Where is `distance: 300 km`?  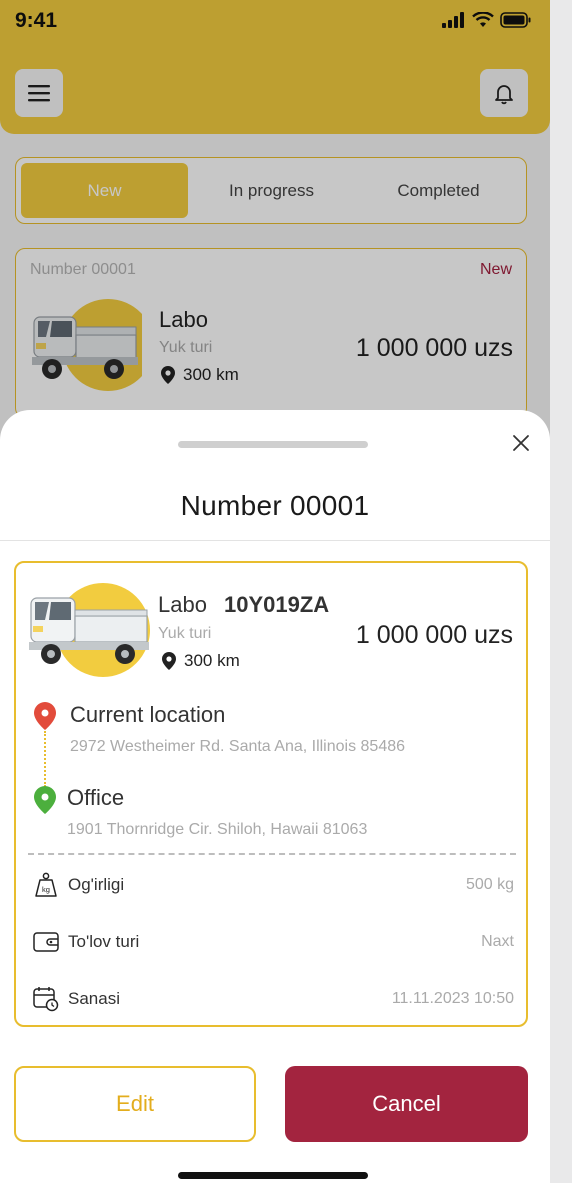
distance: 300 km is located at coordinates (201, 661).